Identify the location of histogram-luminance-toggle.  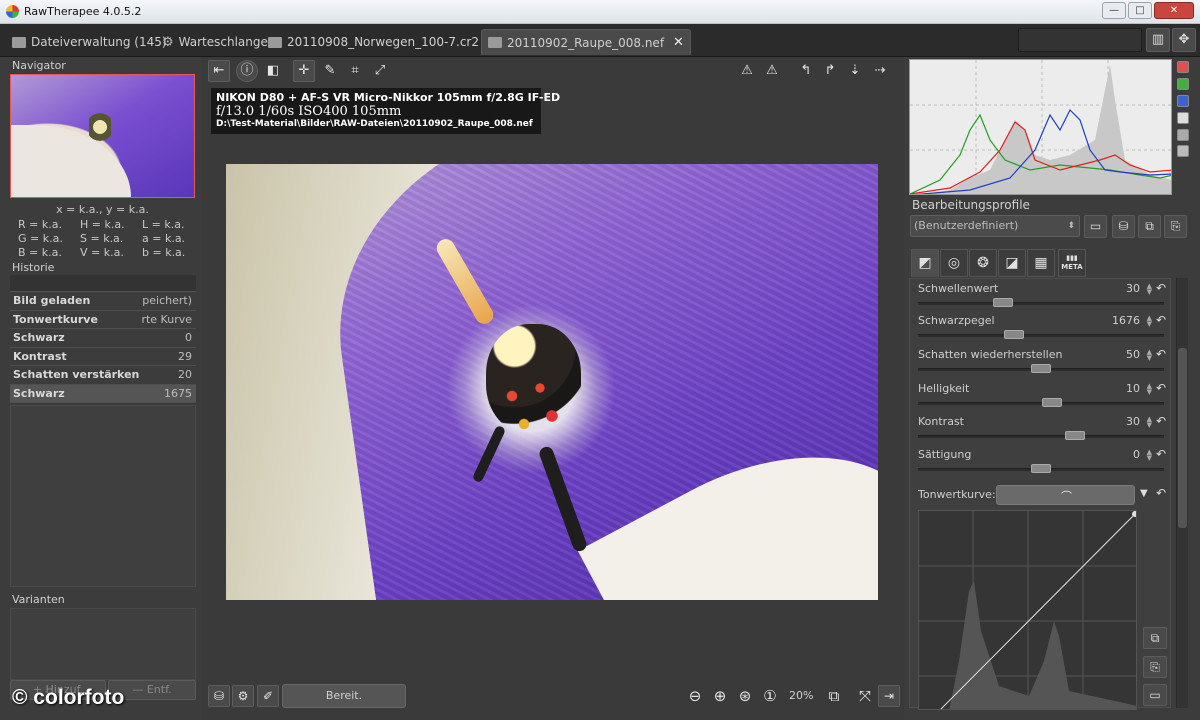
(1183, 118).